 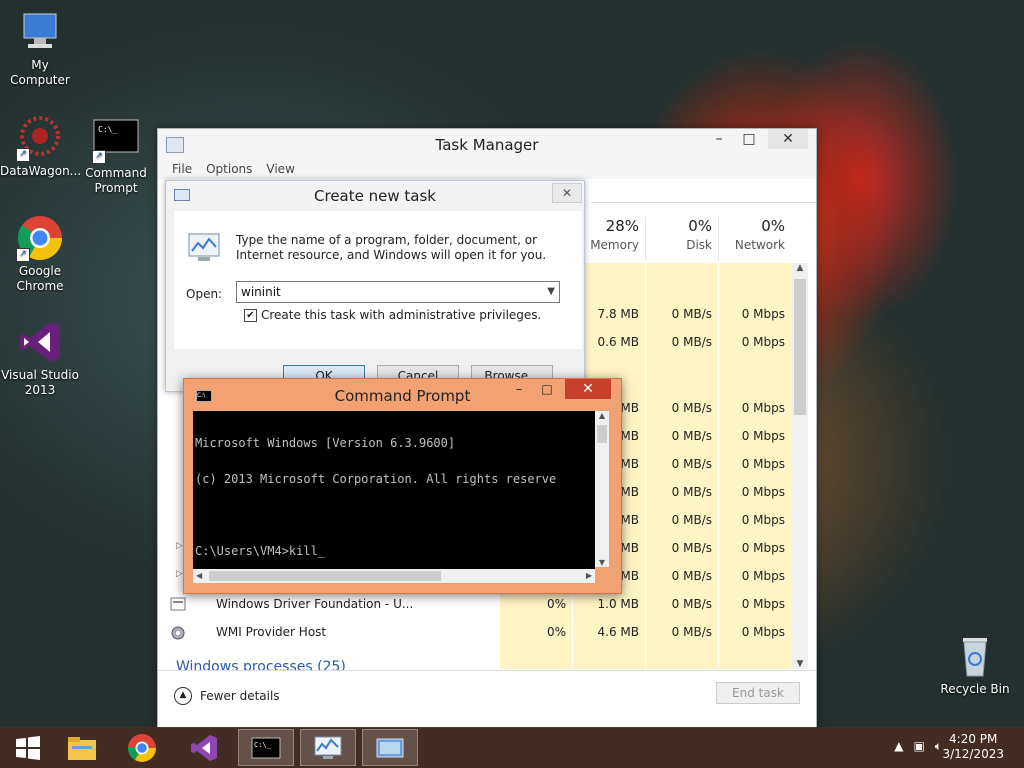 I want to click on desktop-icon-label: My Computer, so click(x=40, y=72).